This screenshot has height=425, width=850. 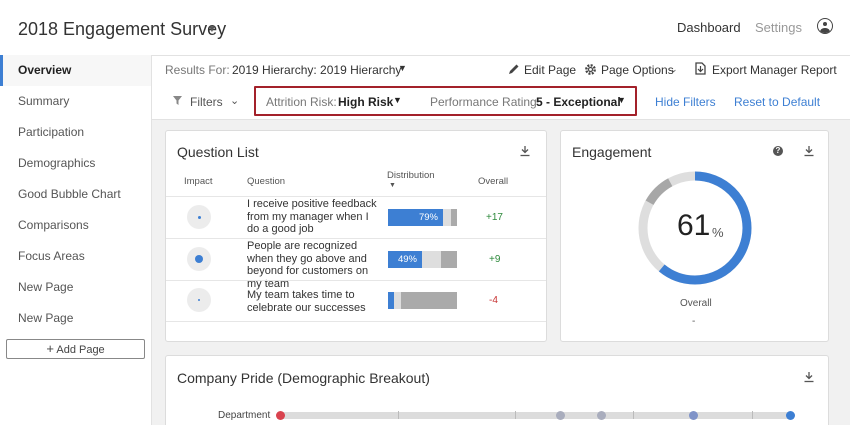 I want to click on distribution-positive: 49%, so click(x=405, y=259).